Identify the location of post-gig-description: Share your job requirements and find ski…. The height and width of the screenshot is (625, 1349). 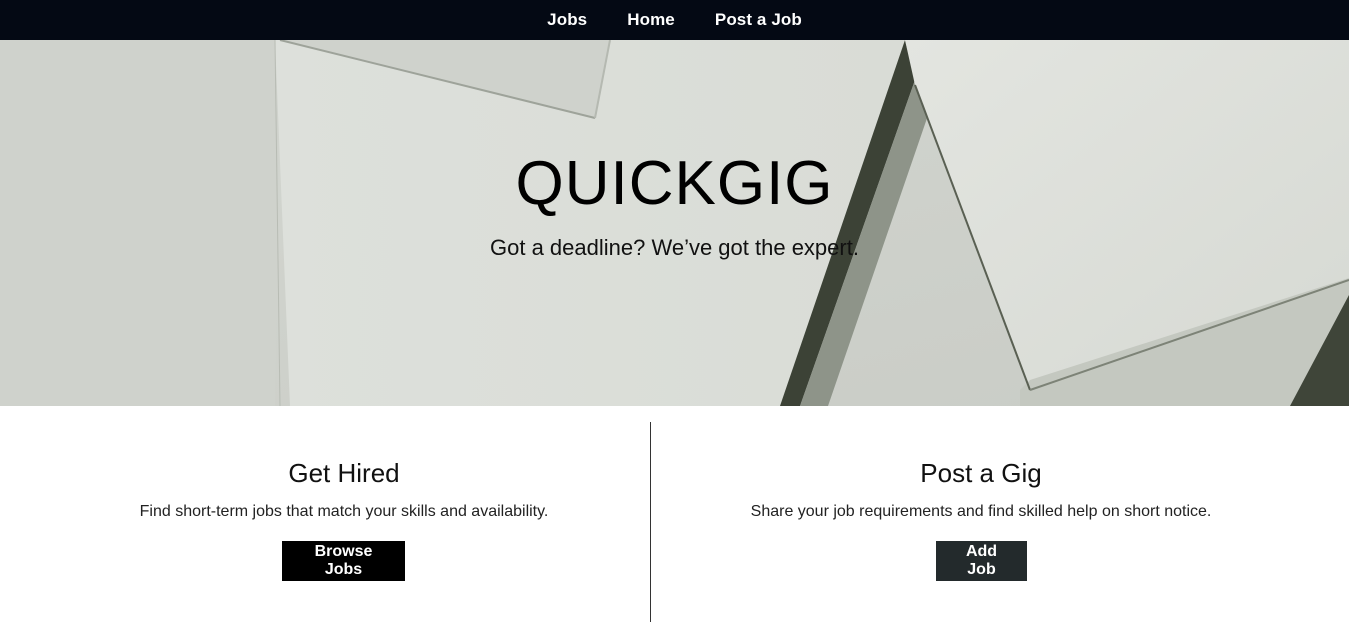
(981, 511).